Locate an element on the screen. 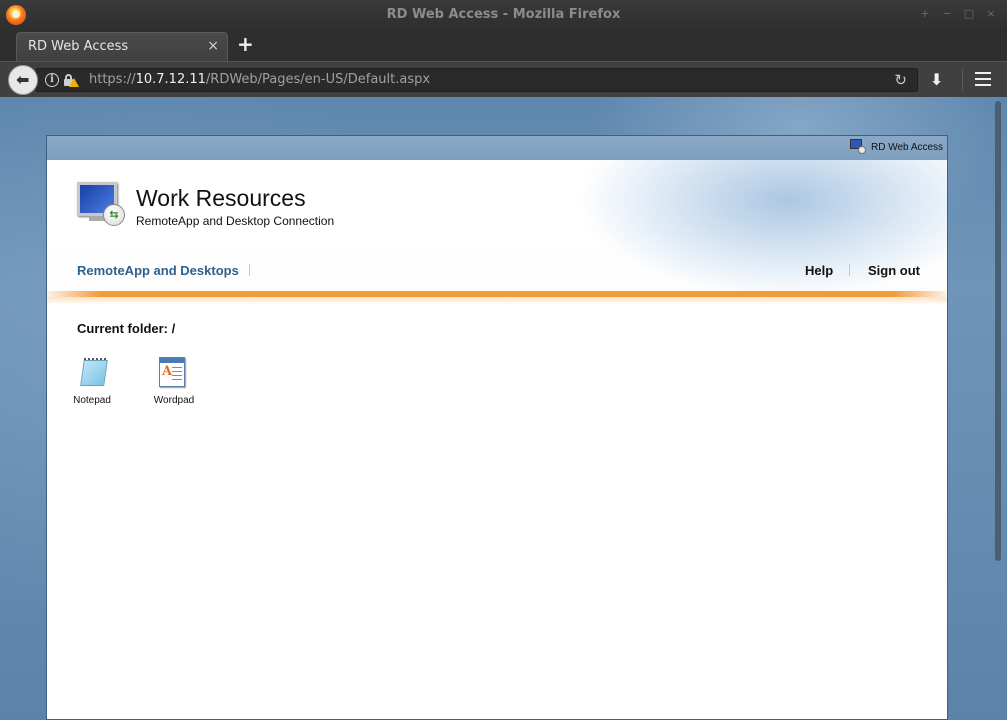 This screenshot has height=720, width=1007. notepad-icon is located at coordinates (95, 373).